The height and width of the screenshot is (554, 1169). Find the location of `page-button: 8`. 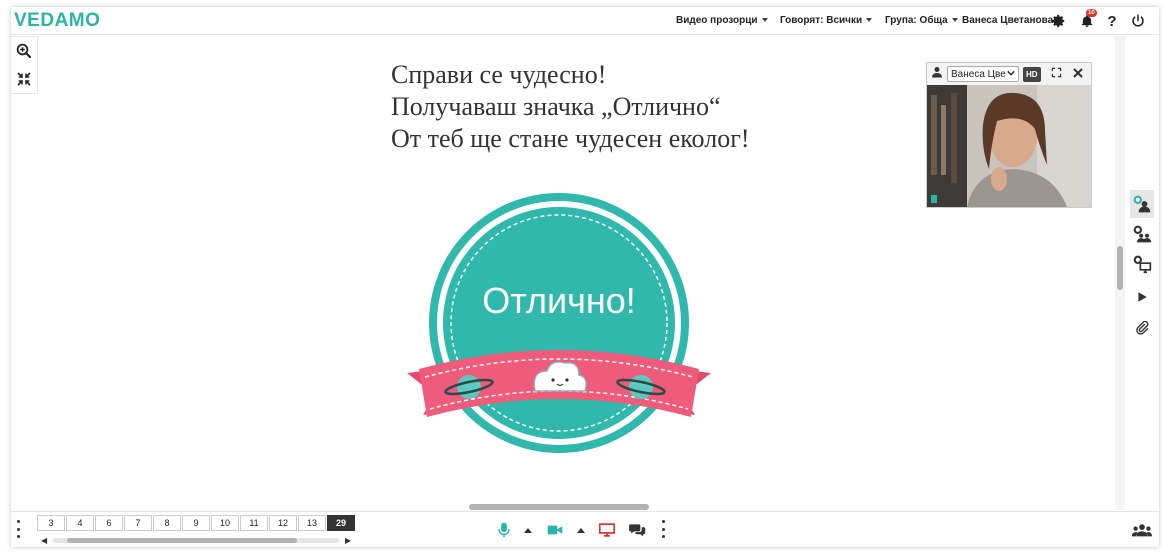

page-button: 8 is located at coordinates (167, 523).